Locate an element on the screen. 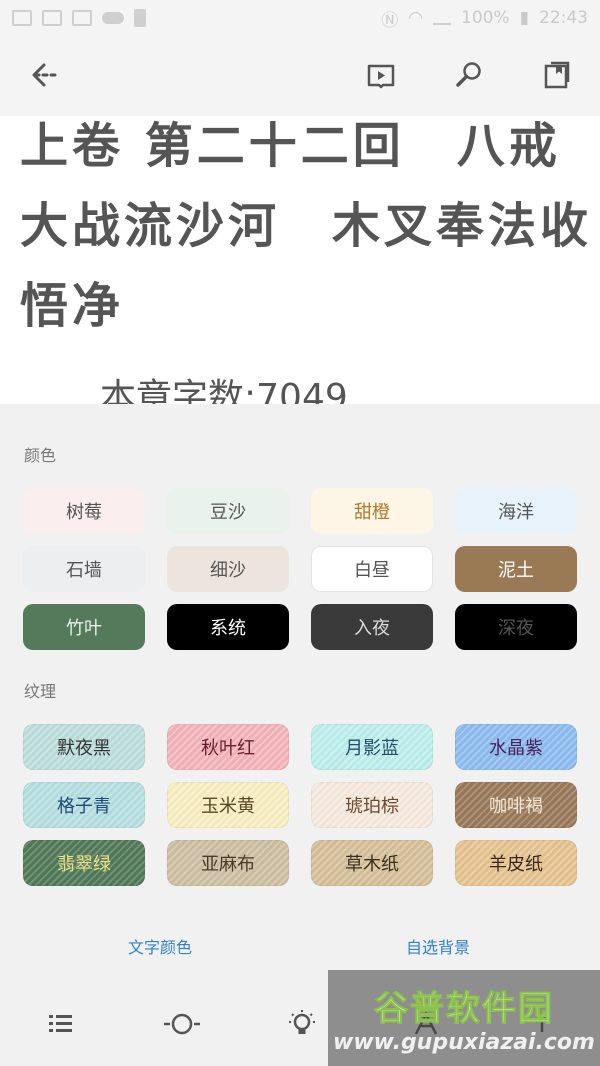 Image resolution: width=600 pixels, height=1066 pixels. sd-card-icon is located at coordinates (140, 18).